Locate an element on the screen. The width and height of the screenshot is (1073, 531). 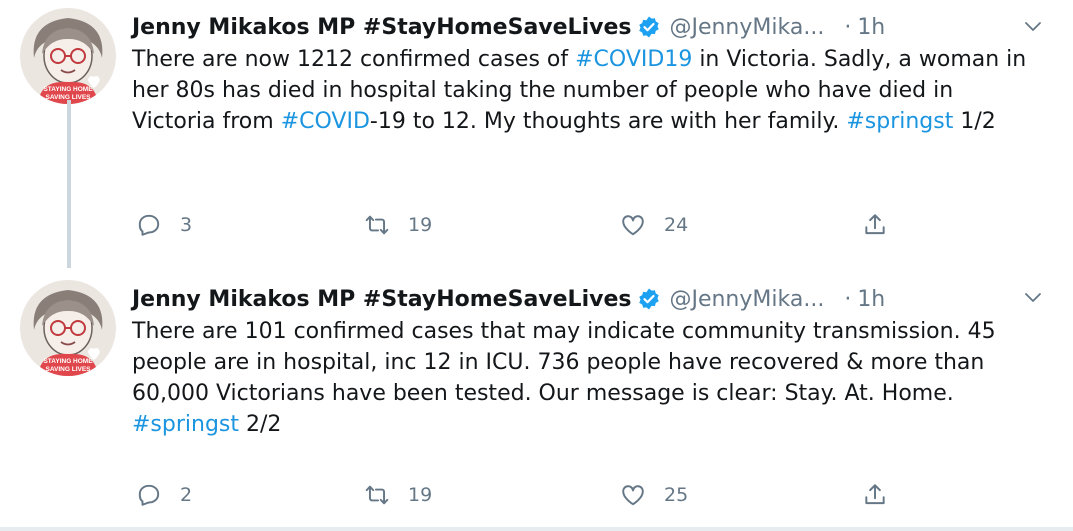
like-button: 25 is located at coordinates (654, 495).